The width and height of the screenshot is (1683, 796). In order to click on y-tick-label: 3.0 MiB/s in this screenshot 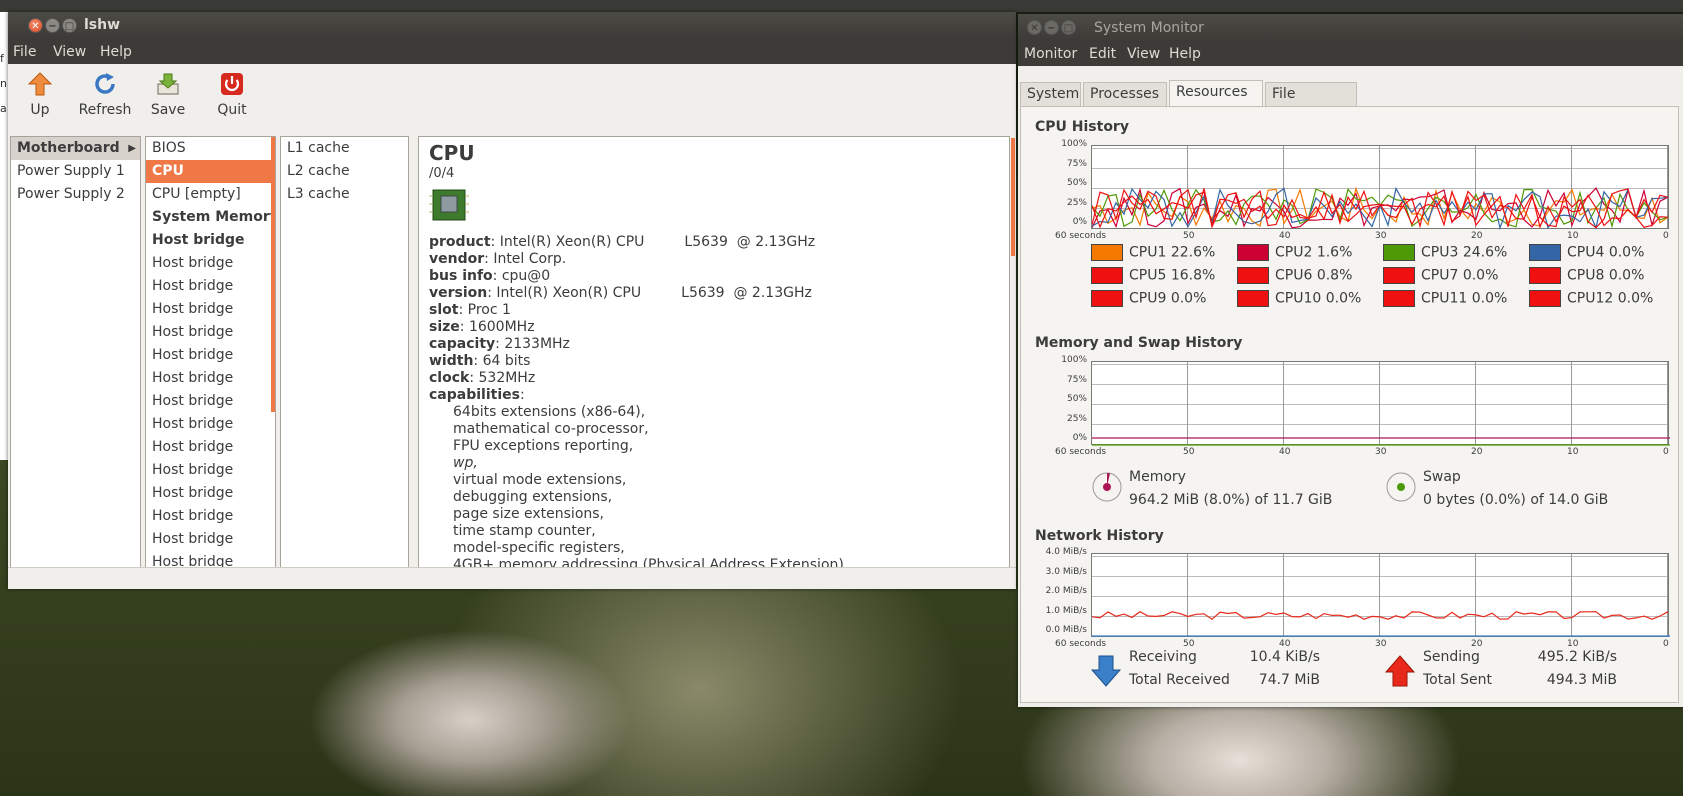, I will do `click(1066, 571)`.